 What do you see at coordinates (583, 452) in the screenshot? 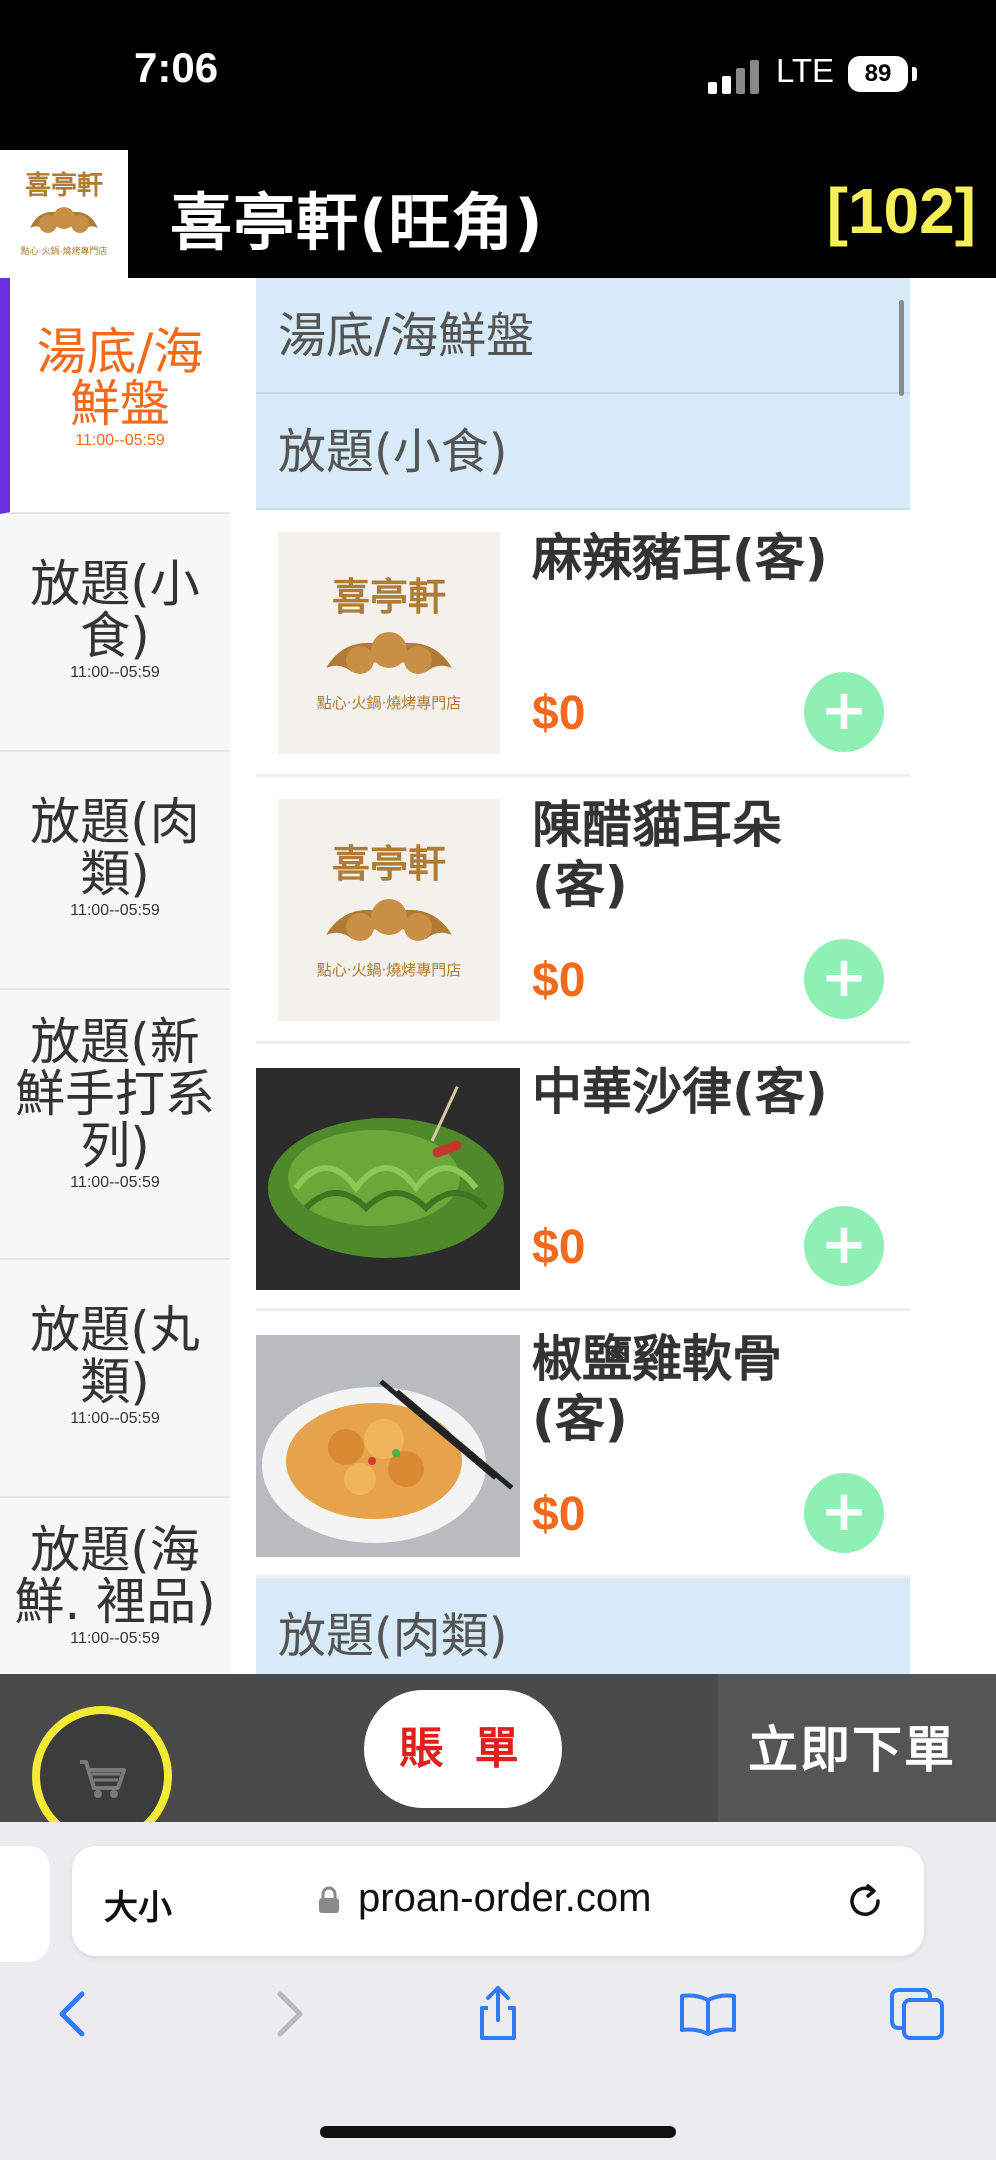
I see `section-header: 放題(小食)` at bounding box center [583, 452].